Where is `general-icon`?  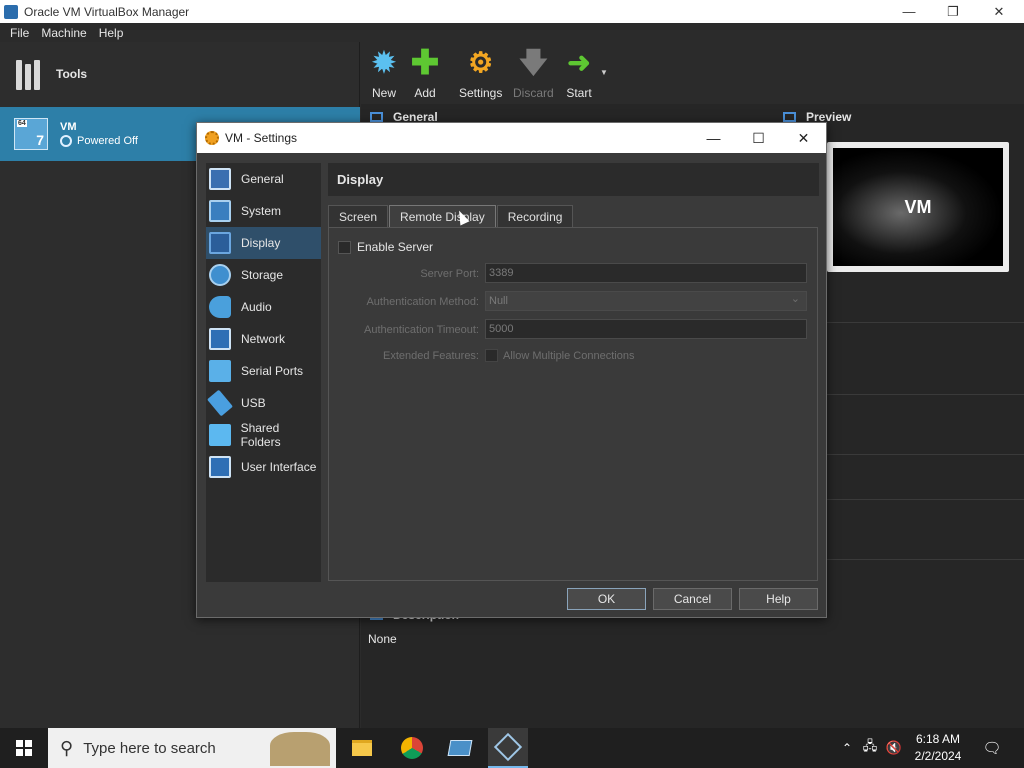
general-icon is located at coordinates (220, 179).